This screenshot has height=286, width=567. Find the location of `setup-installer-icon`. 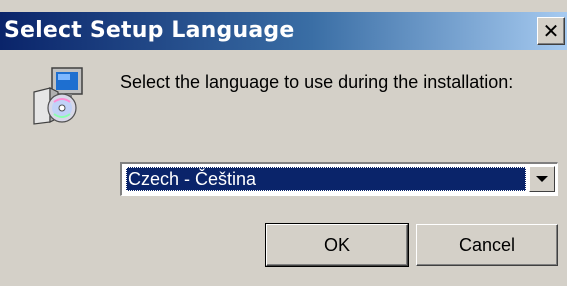

setup-installer-icon is located at coordinates (58, 96).